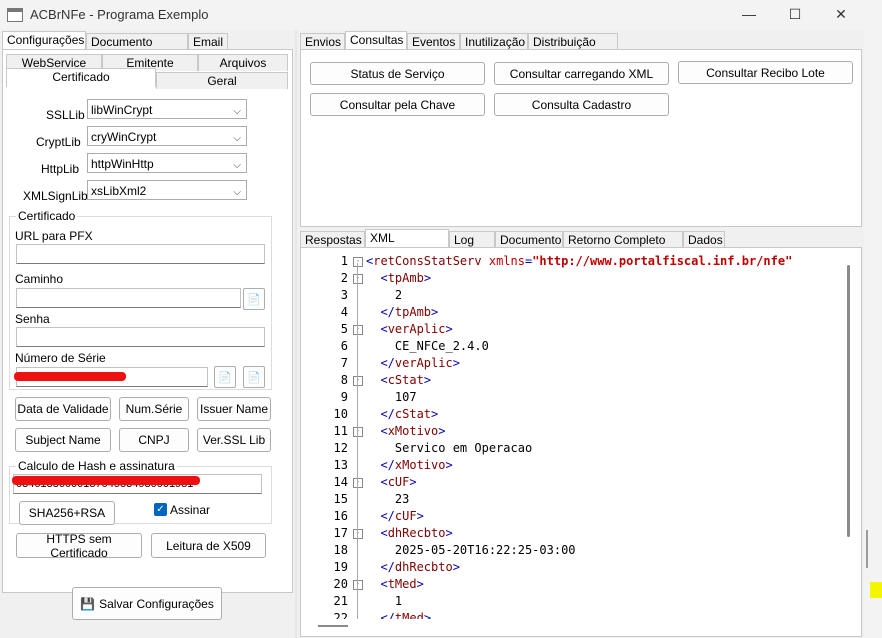 The width and height of the screenshot is (882, 638). What do you see at coordinates (190, 510) in the screenshot?
I see `assinar-label: Assinar` at bounding box center [190, 510].